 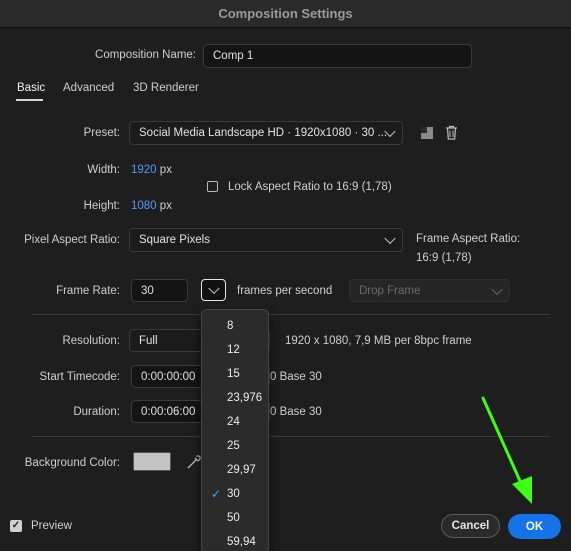 I want to click on drop-frame-value: Drop Frame, so click(x=390, y=290).